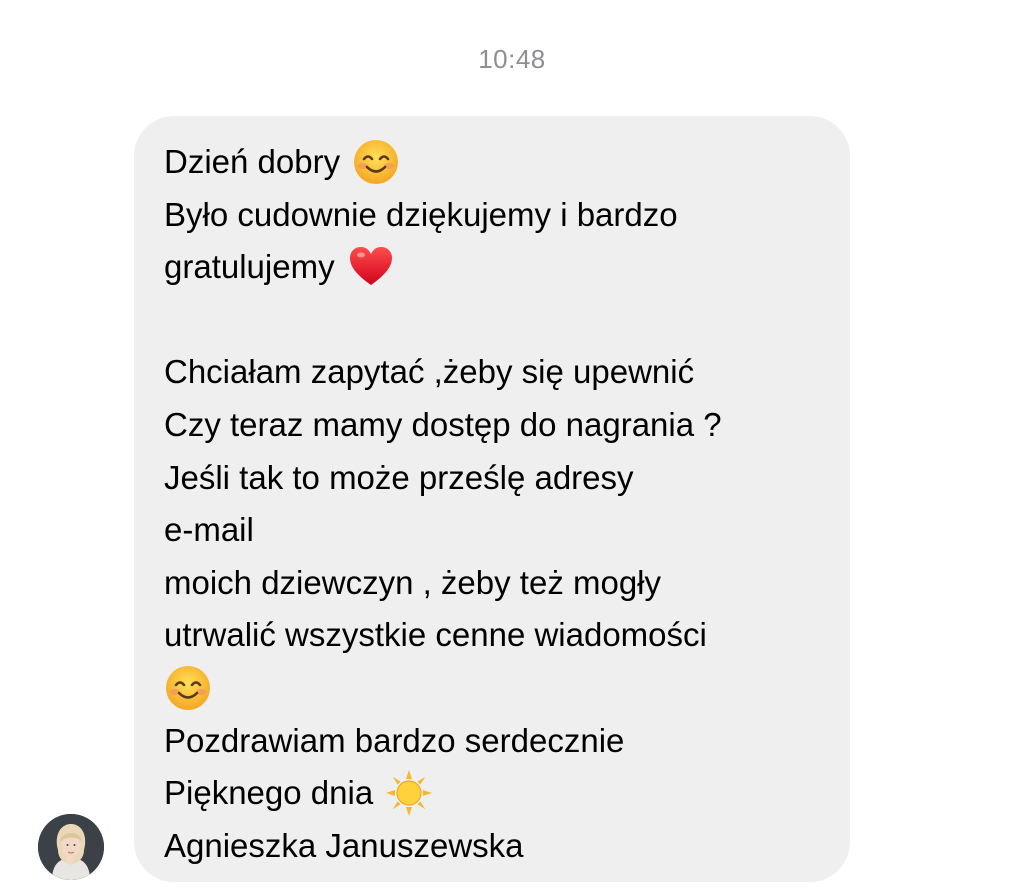 The image size is (1024, 889). What do you see at coordinates (249, 267) in the screenshot?
I see `message-line-text: gratulujemy` at bounding box center [249, 267].